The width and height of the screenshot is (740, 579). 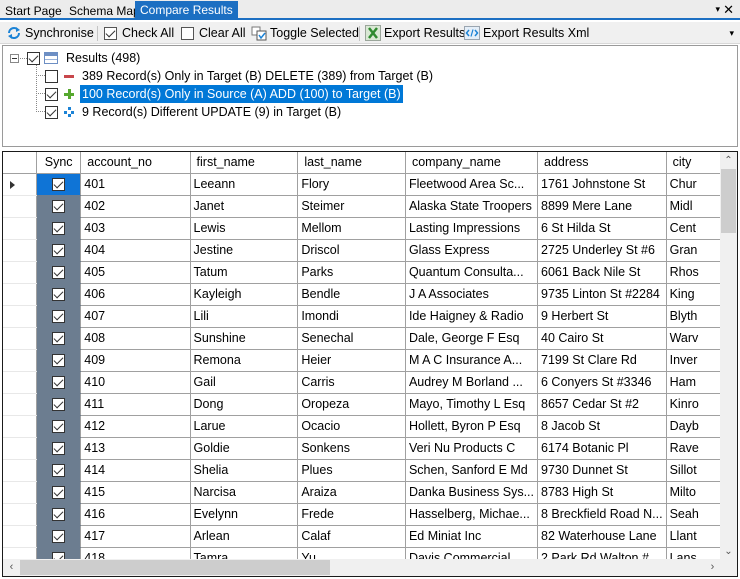 I want to click on cell-last-name: Plues, so click(x=351, y=470).